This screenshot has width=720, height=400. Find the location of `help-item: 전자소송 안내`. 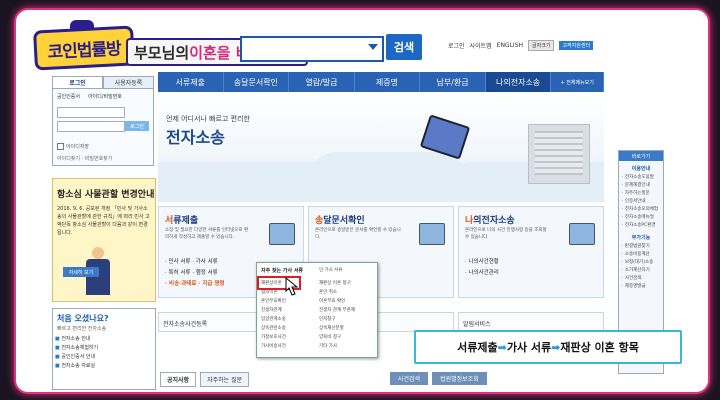

help-item: 전자소송 안내 is located at coordinates (76, 339).